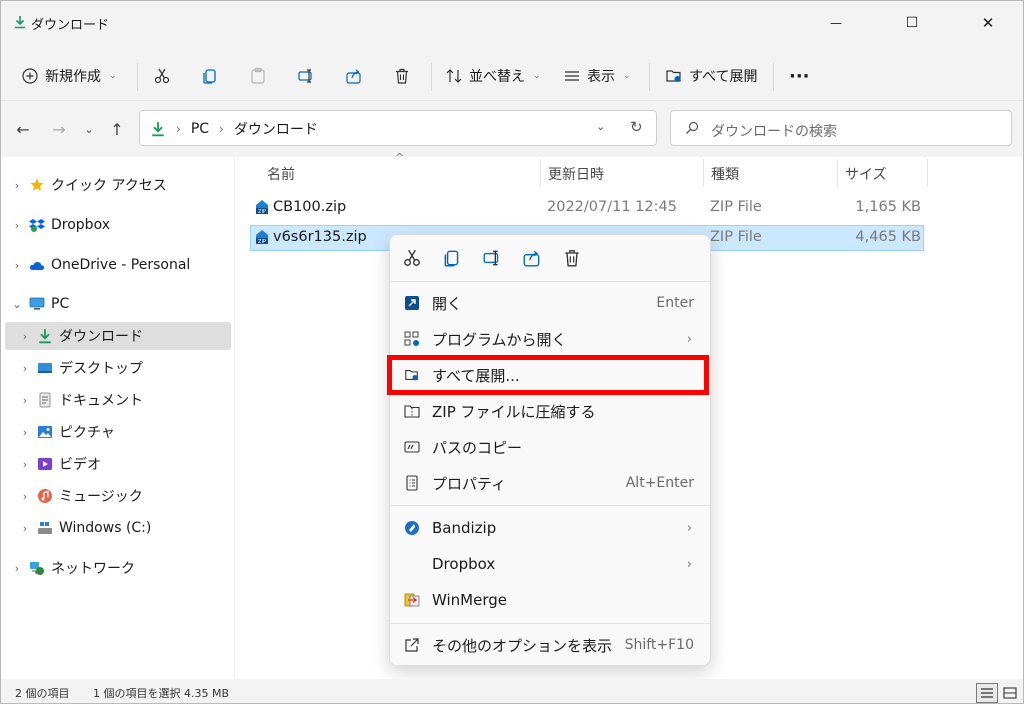  What do you see at coordinates (550, 528) in the screenshot?
I see `menu-item-bandizip: Bandizip ›` at bounding box center [550, 528].